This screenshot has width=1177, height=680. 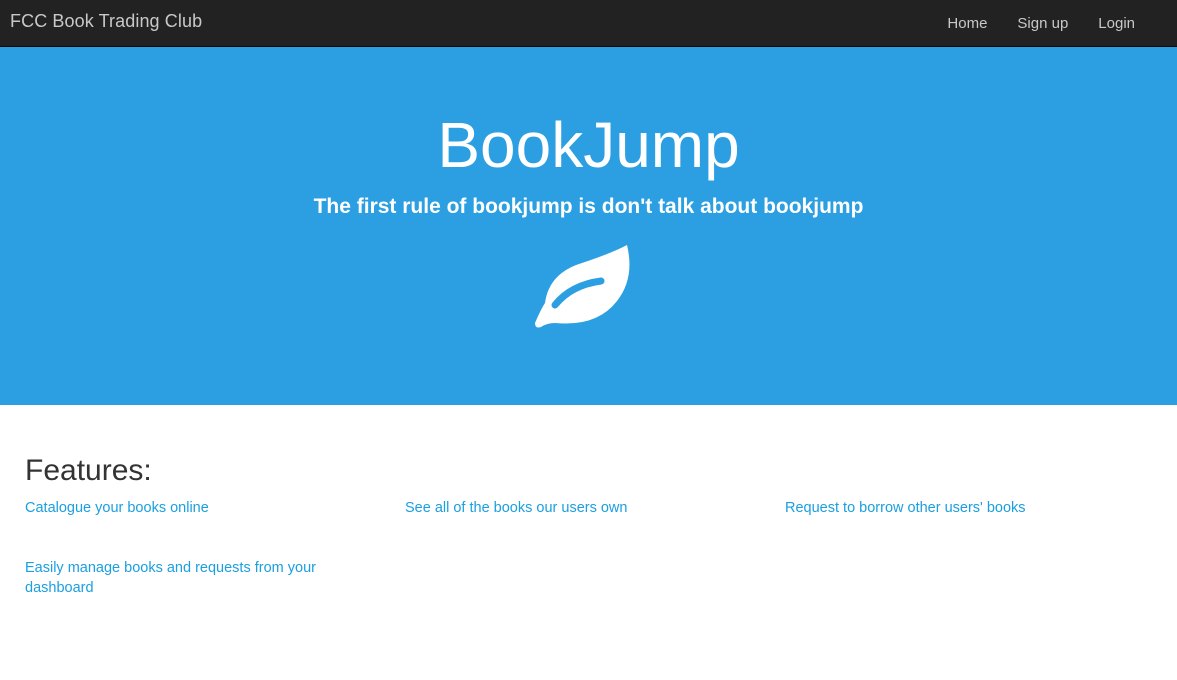 I want to click on navbar: FCC Book Trading Club Home Sign up Login, so click(x=588, y=23).